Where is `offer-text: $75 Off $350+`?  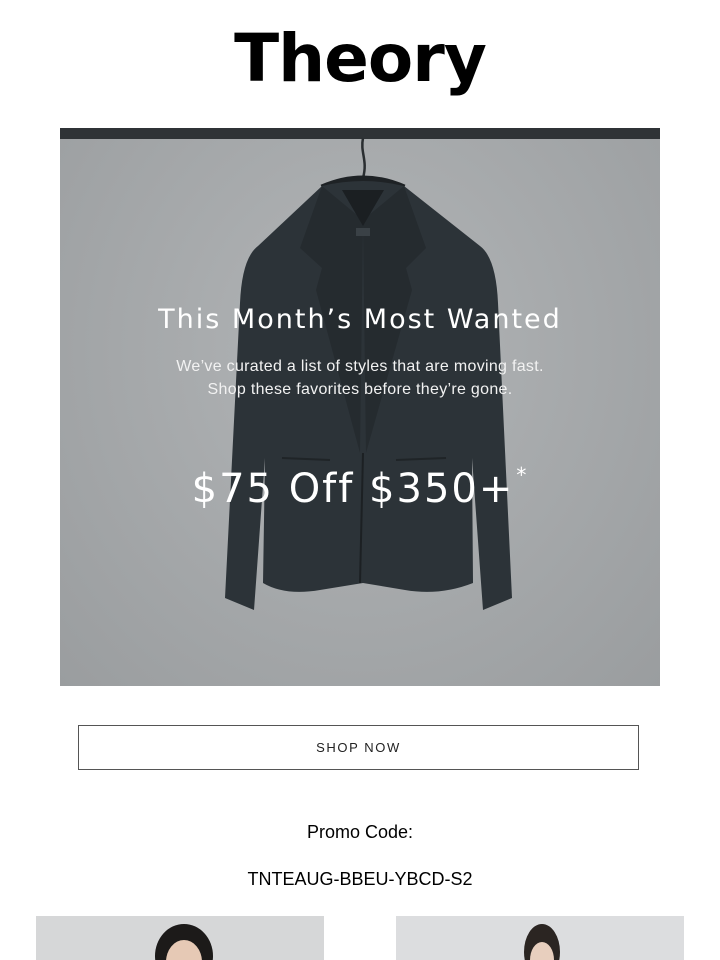 offer-text: $75 Off $350+ is located at coordinates (353, 489).